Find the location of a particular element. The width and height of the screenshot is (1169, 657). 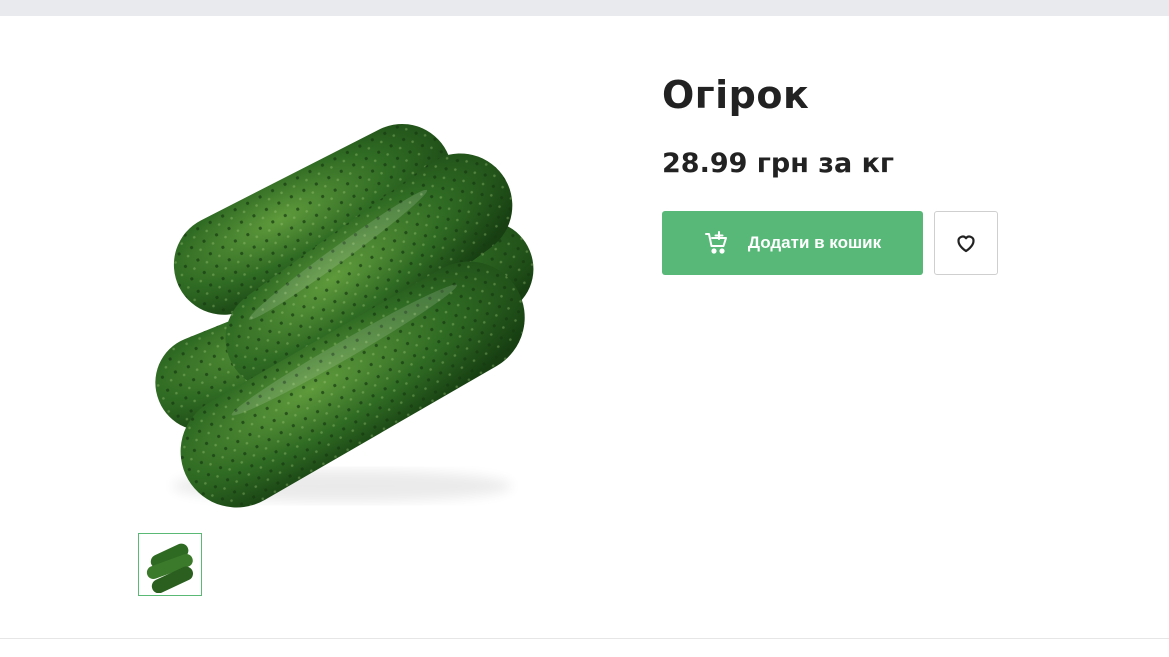

product-price: 28.99 грн за кг is located at coordinates (778, 163).